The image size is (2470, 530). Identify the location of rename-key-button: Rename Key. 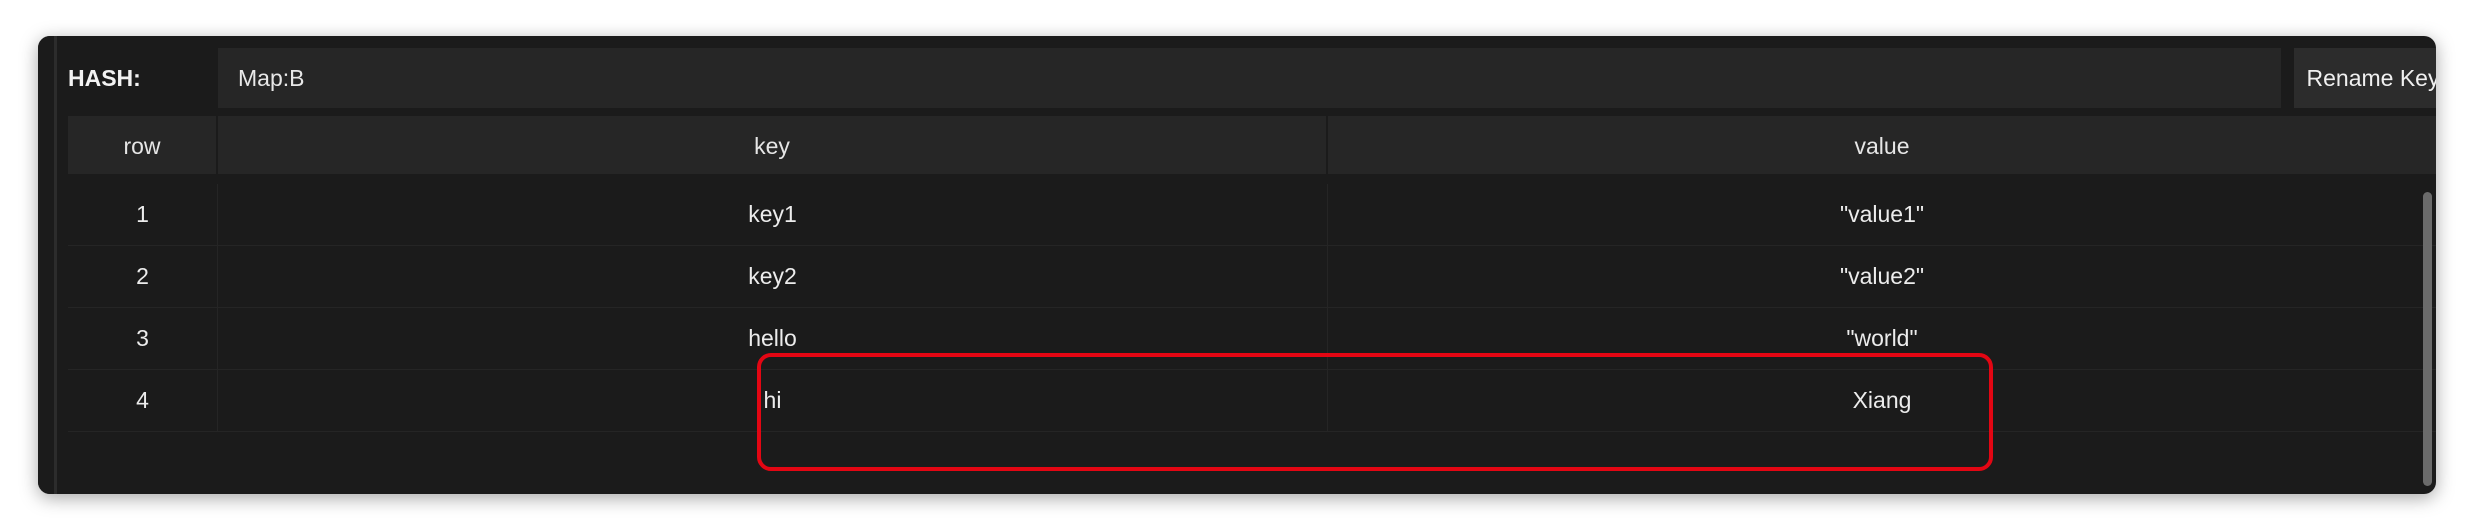
(2365, 78).